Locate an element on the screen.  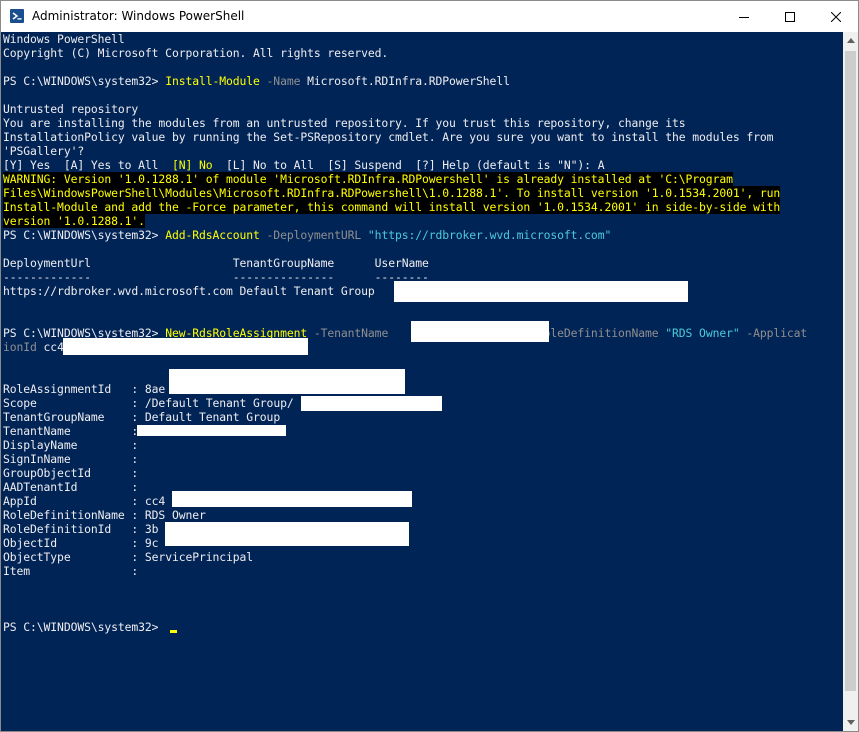
result-value: cc4 is located at coordinates (155, 501).